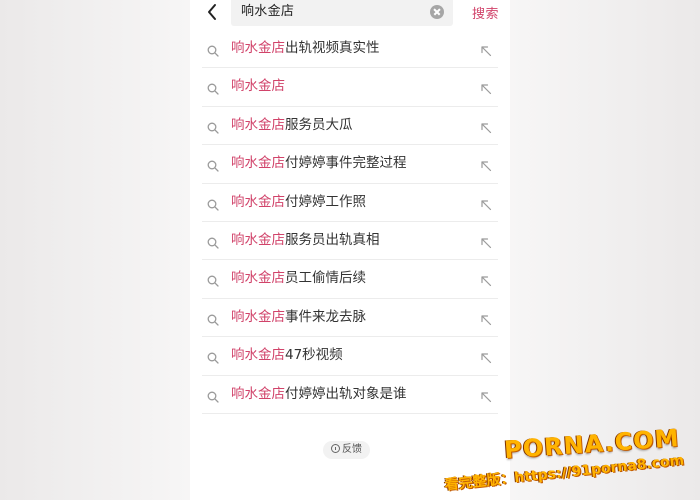 This screenshot has width=700, height=500. I want to click on suggestion-text: 响水金店, so click(258, 86).